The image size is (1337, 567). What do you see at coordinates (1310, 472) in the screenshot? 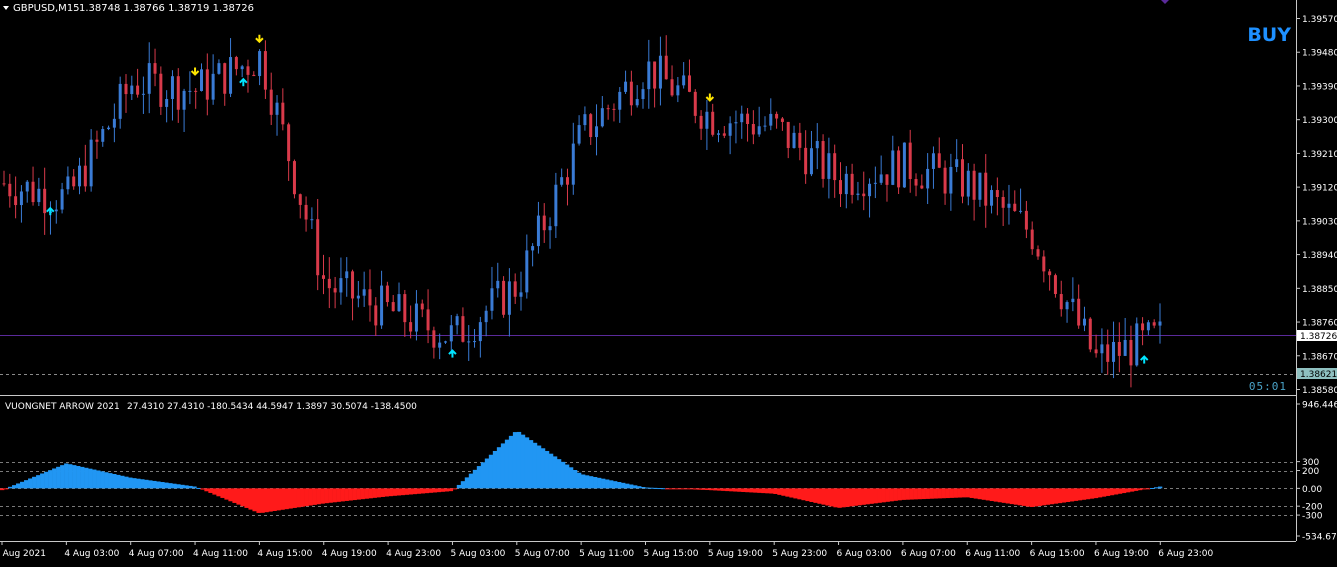
I see `indicator-tick-label: 200` at bounding box center [1310, 472].